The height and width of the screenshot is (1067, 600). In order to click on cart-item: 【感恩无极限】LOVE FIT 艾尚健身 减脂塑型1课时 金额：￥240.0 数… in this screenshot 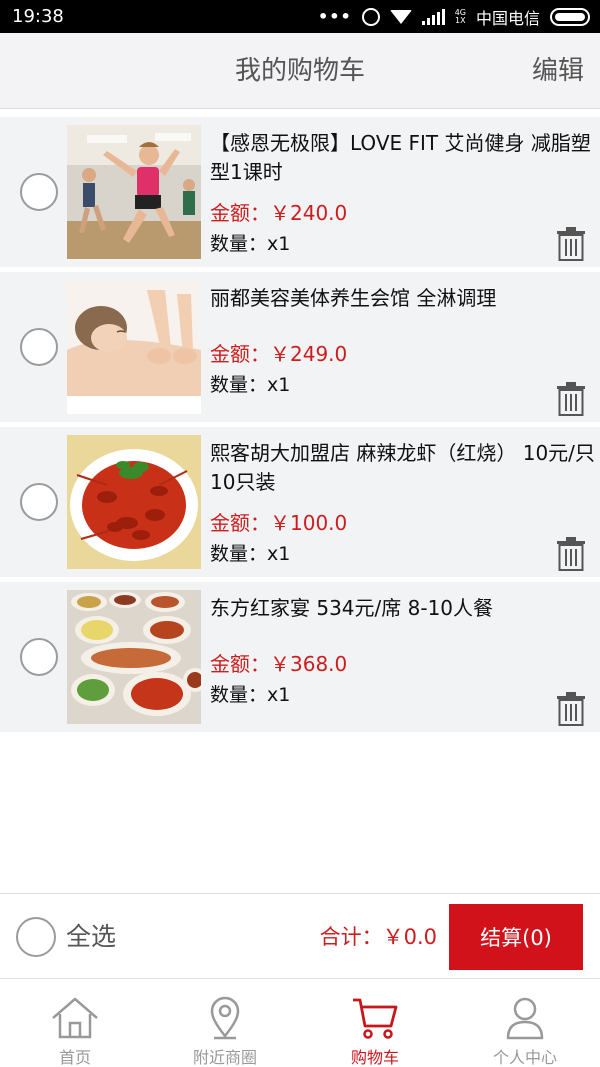, I will do `click(300, 192)`.